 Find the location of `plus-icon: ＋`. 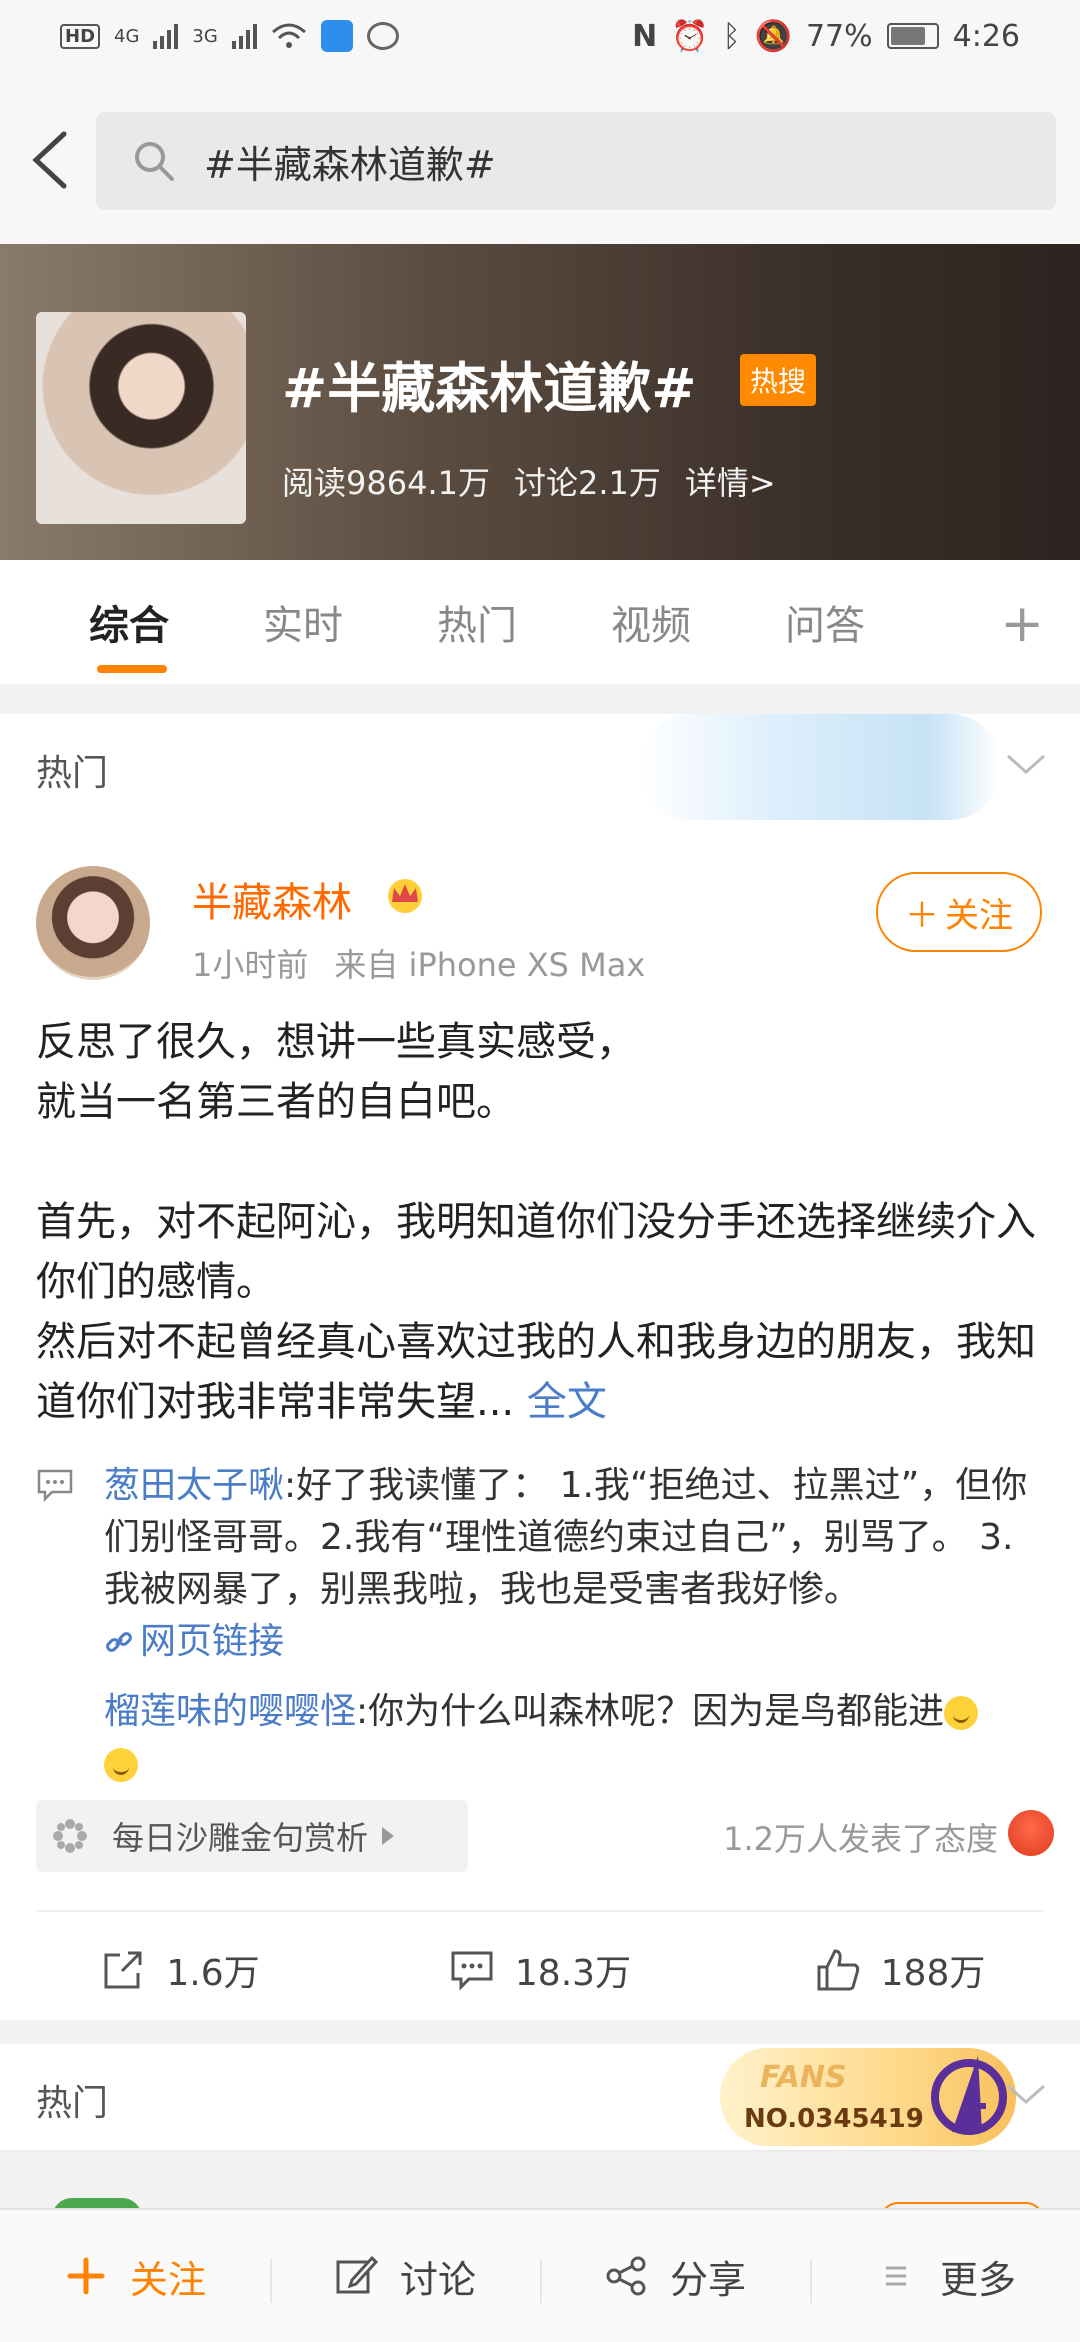

plus-icon: ＋ is located at coordinates (922, 915).